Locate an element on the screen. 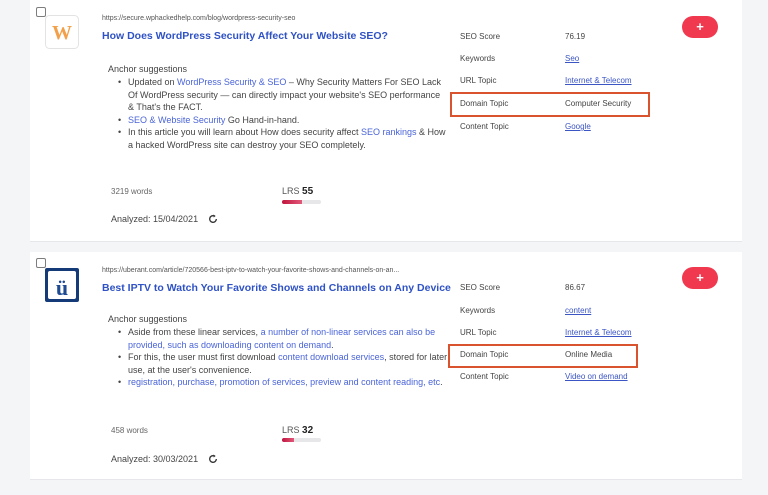 This screenshot has height=495, width=768. seo-score-value: 76.19 is located at coordinates (575, 36).